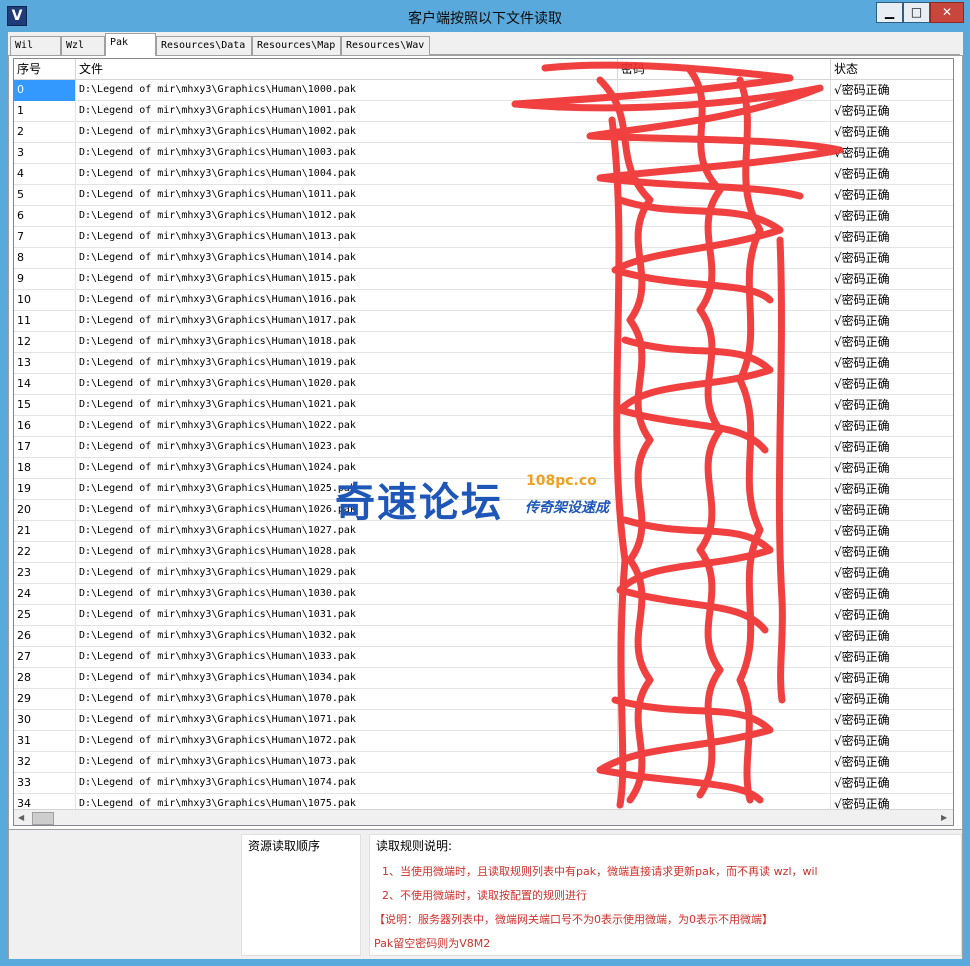 The width and height of the screenshot is (970, 966). What do you see at coordinates (204, 45) in the screenshot?
I see `tab-resources-data: Resources\Data` at bounding box center [204, 45].